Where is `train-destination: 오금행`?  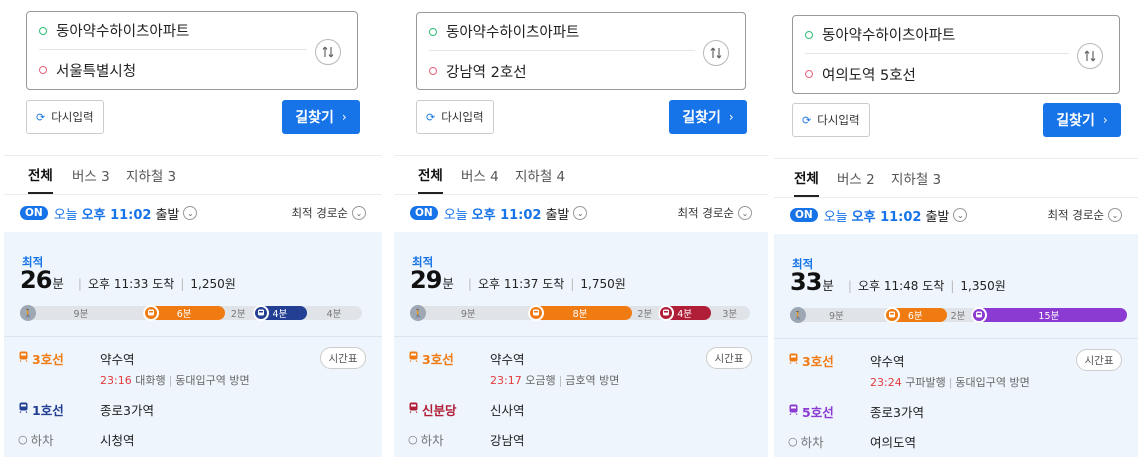 train-destination: 오금행 is located at coordinates (540, 380).